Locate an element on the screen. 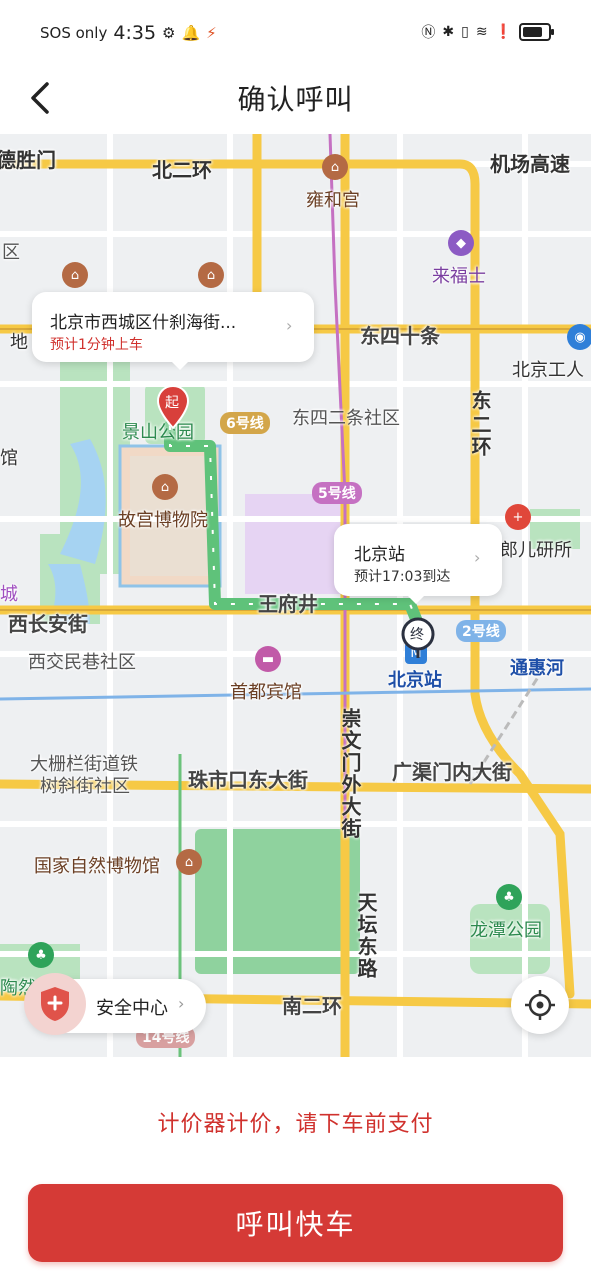  map-label: 北二环 is located at coordinates (182, 170).